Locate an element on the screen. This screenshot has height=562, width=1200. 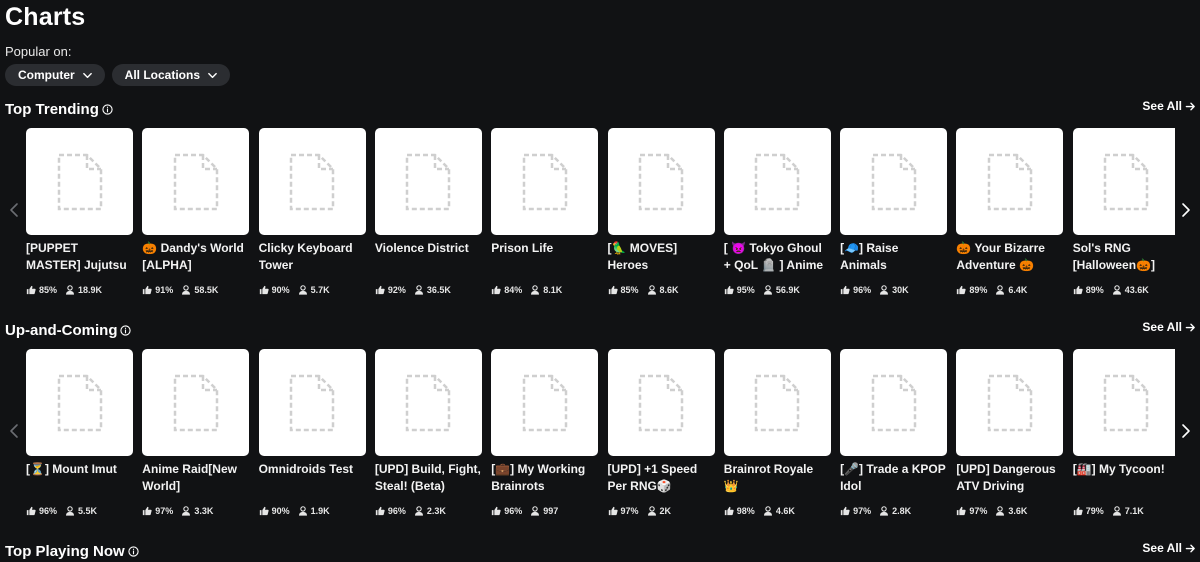
game-card: Prison Life 84% 8.1K is located at coordinates (545, 211).